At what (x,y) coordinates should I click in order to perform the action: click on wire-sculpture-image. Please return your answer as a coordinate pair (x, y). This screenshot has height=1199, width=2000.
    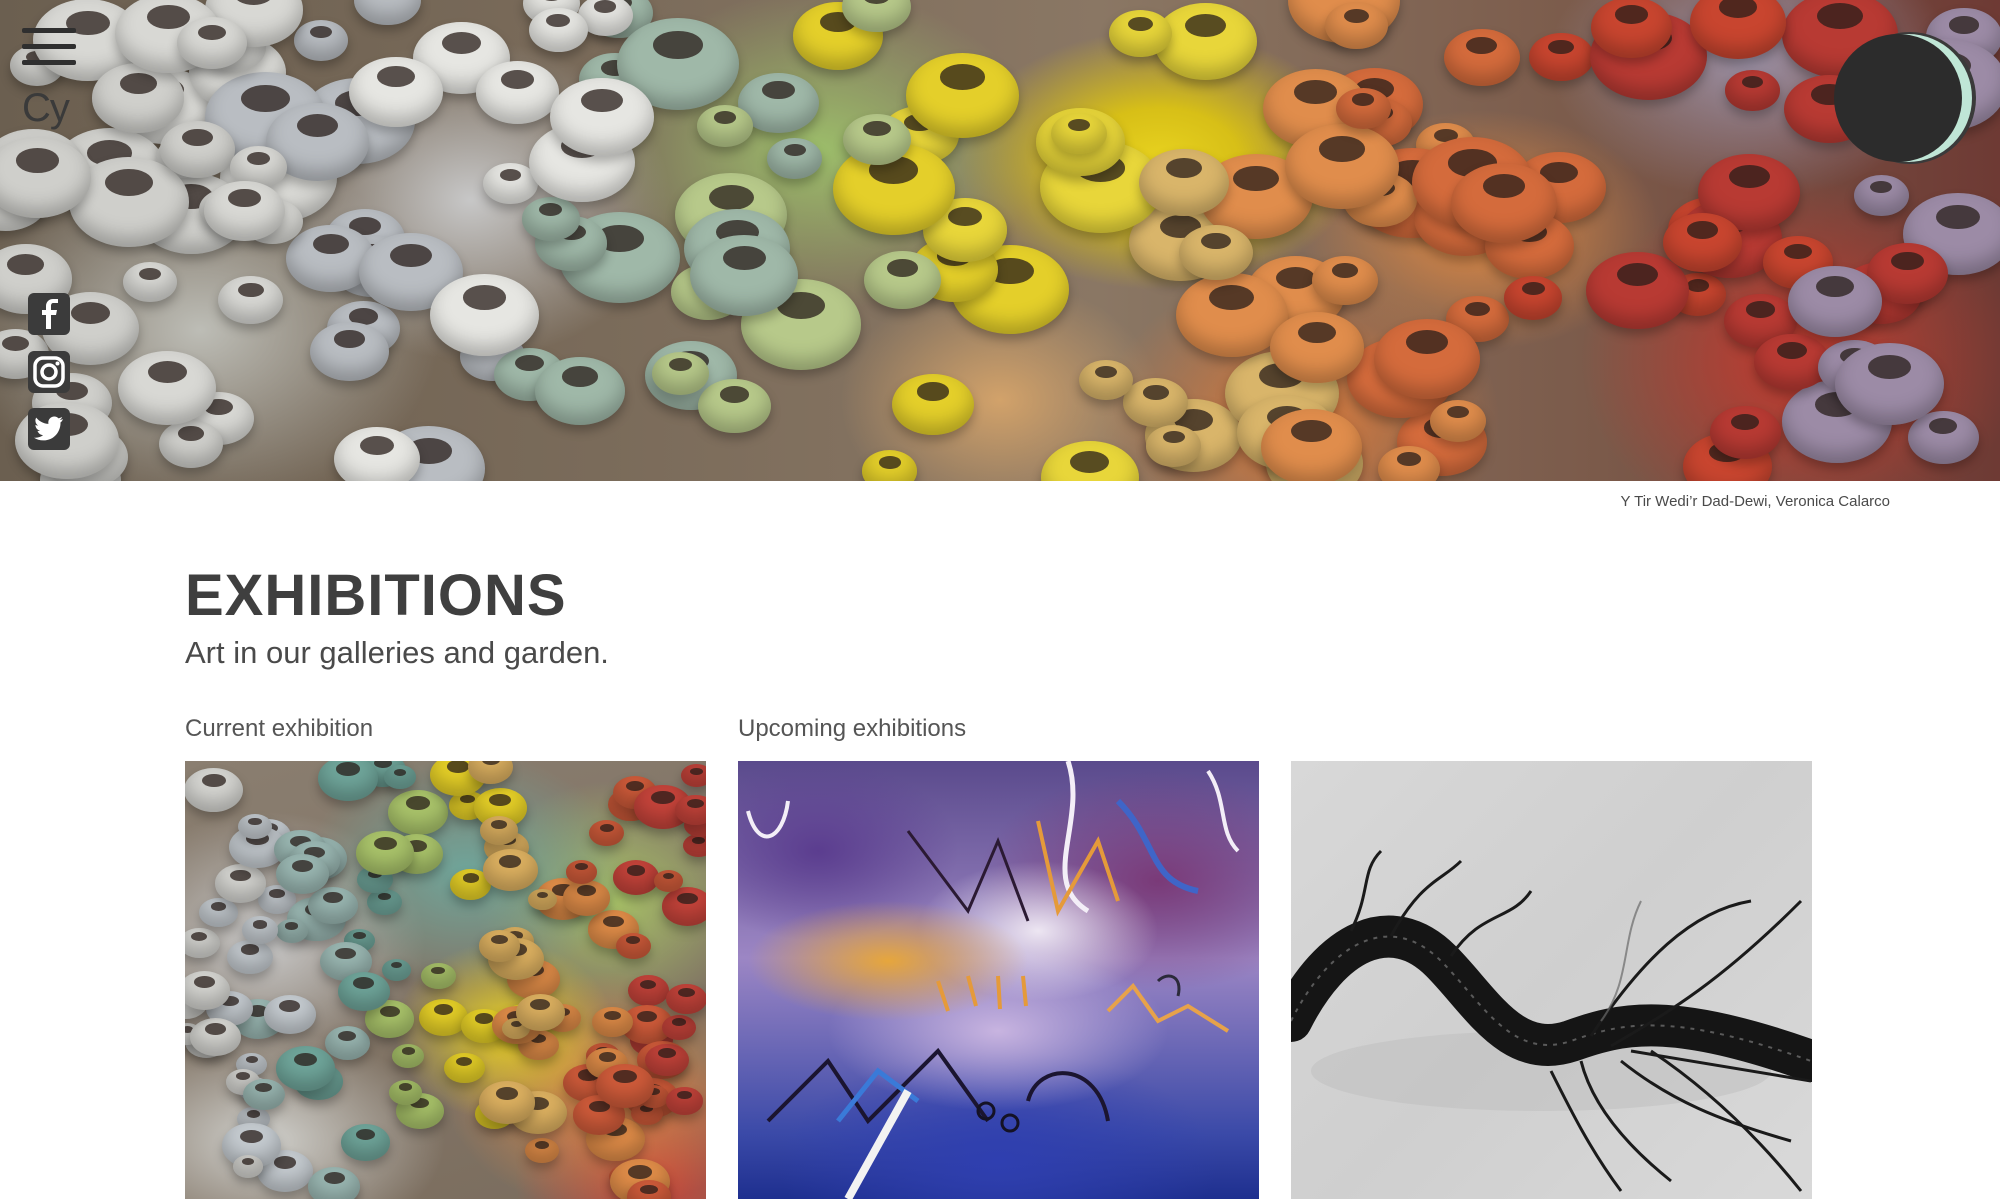
    Looking at the image, I should click on (1551, 1020).